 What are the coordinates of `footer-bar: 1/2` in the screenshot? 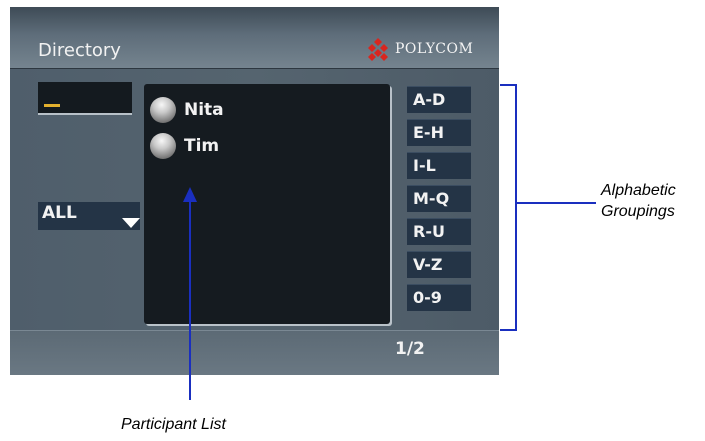 It's located at (254, 352).